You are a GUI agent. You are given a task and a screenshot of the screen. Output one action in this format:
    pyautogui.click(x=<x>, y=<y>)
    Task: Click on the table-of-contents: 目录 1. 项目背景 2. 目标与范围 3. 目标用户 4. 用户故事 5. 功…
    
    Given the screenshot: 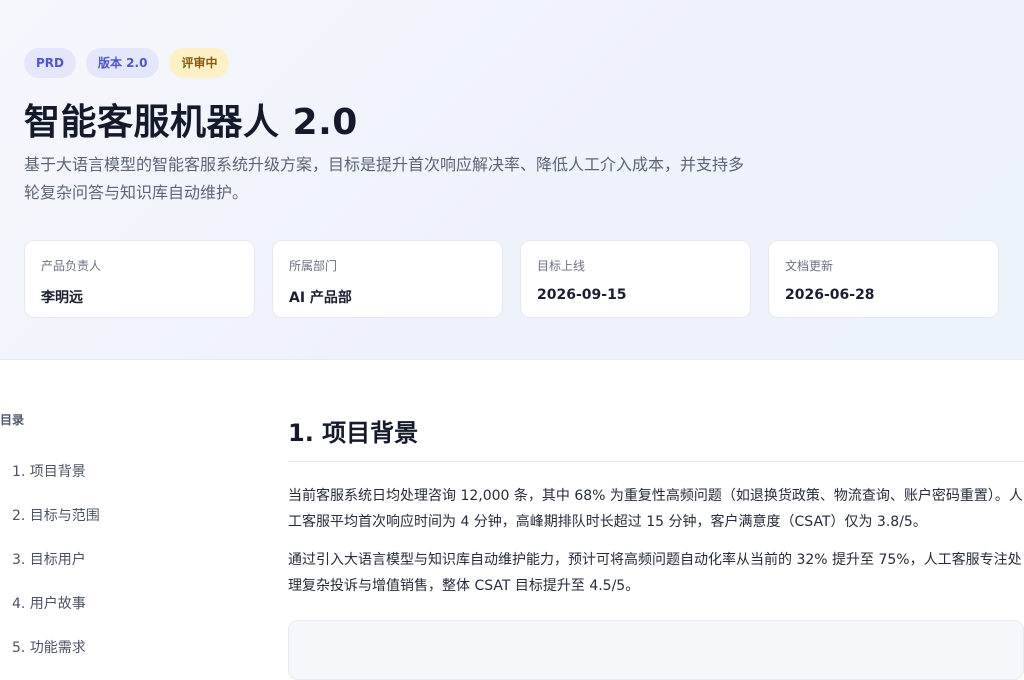 What is the action you would take?
    pyautogui.click(x=110, y=535)
    